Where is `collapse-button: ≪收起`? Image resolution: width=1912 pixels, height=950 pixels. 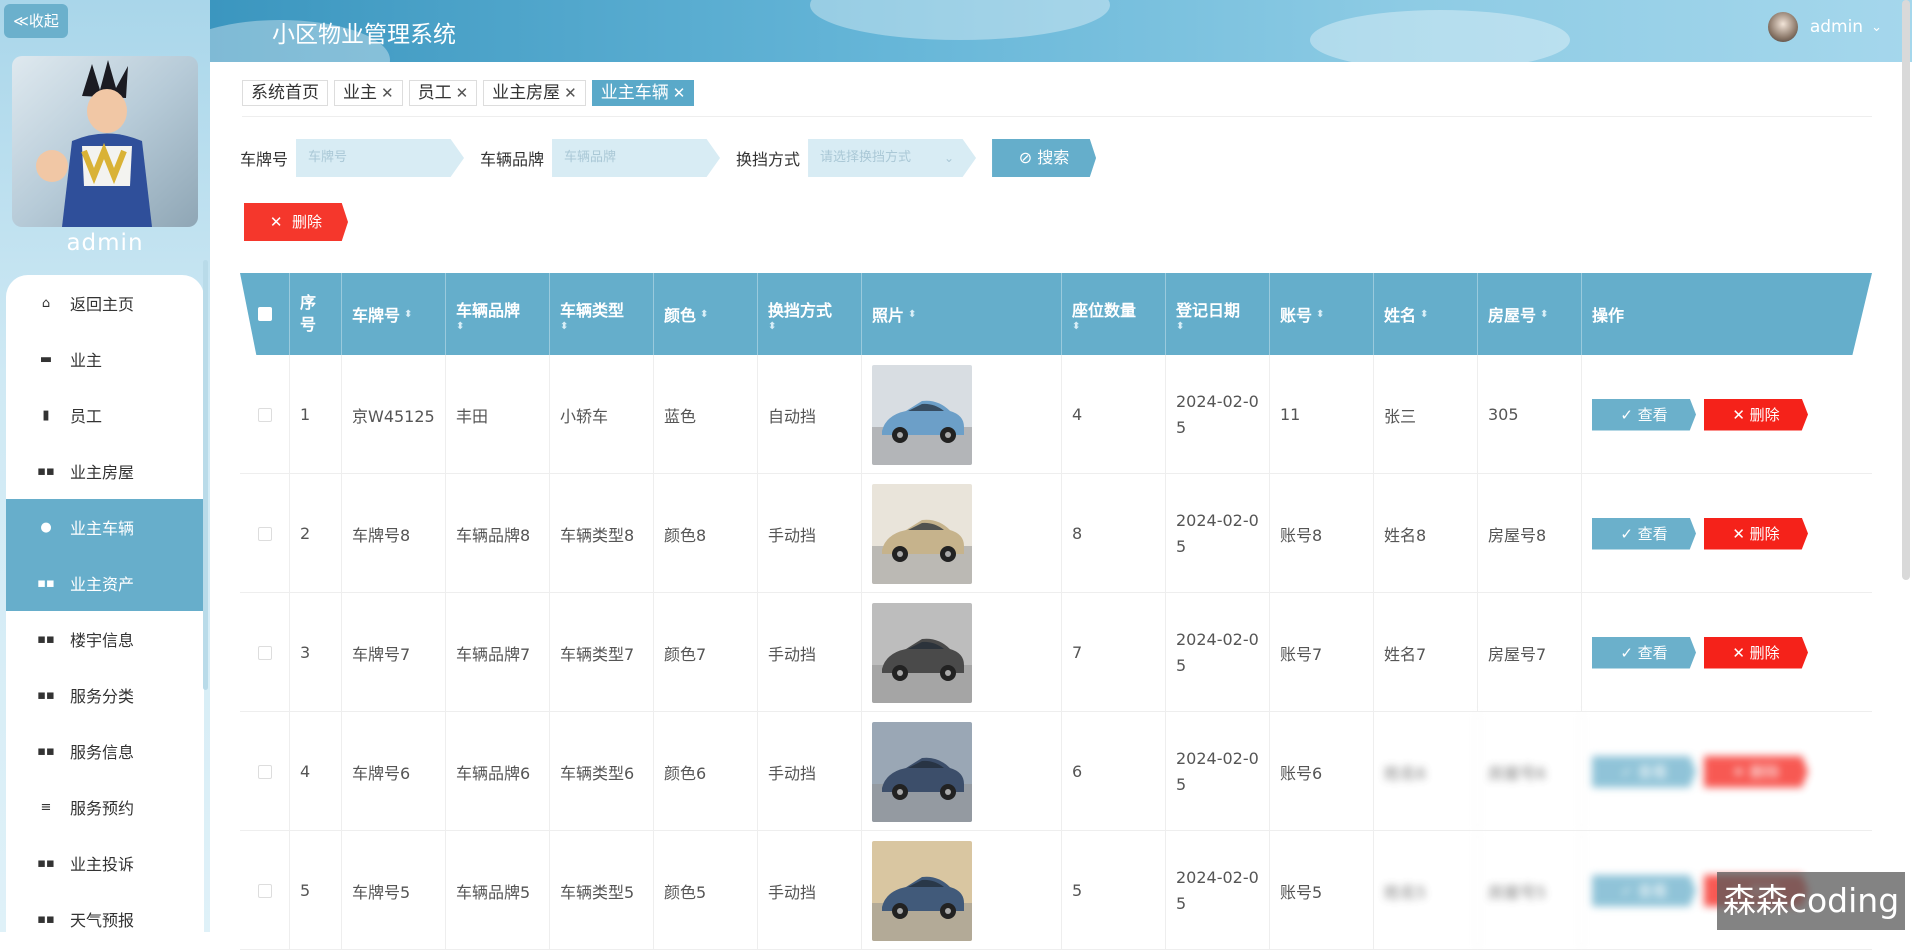
collapse-button: ≪收起 is located at coordinates (36, 21).